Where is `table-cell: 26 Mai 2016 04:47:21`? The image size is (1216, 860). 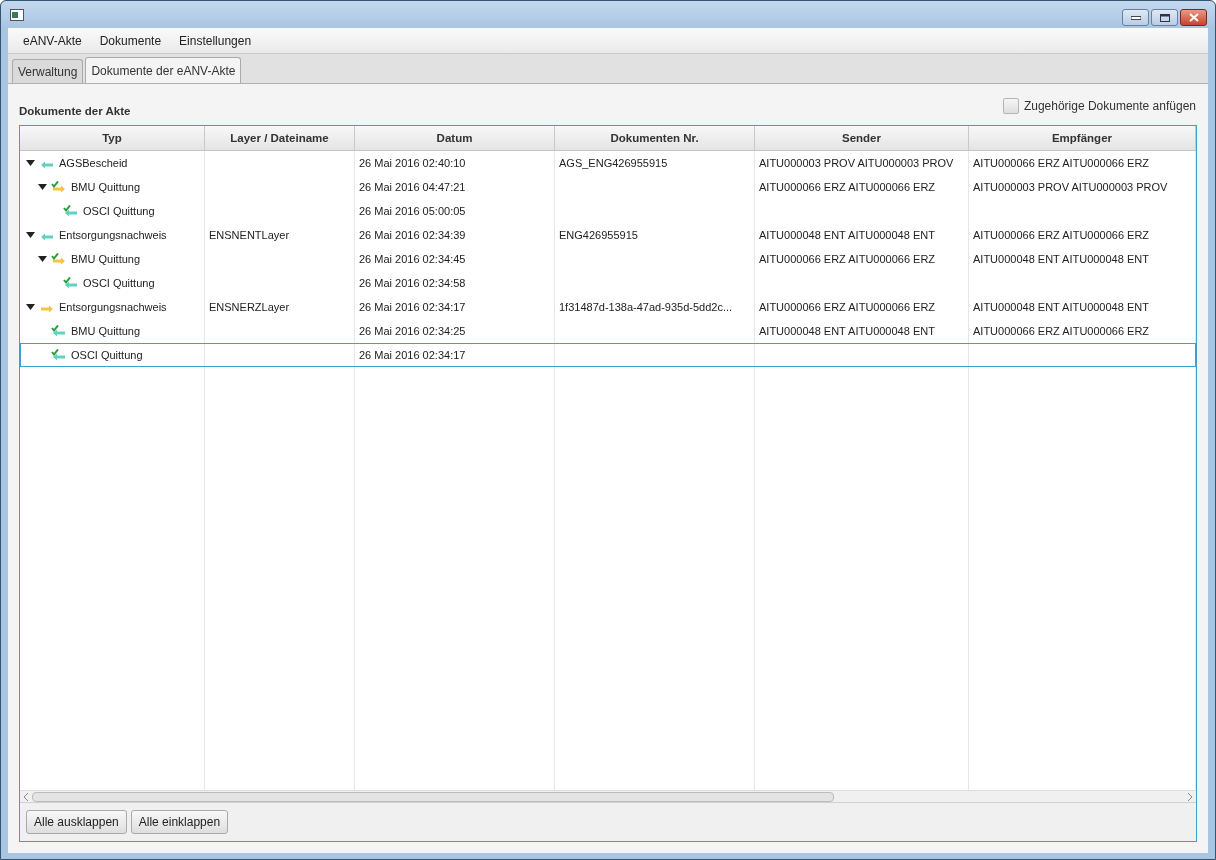
table-cell: 26 Mai 2016 04:47:21 is located at coordinates (412, 187).